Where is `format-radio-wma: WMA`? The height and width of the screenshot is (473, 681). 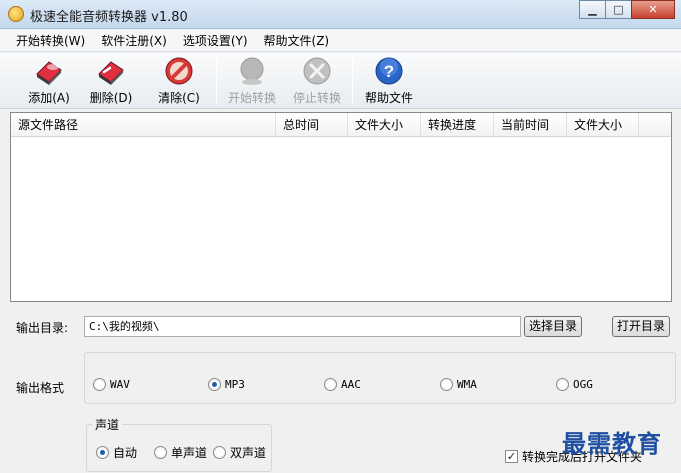 format-radio-wma: WMA is located at coordinates (458, 384).